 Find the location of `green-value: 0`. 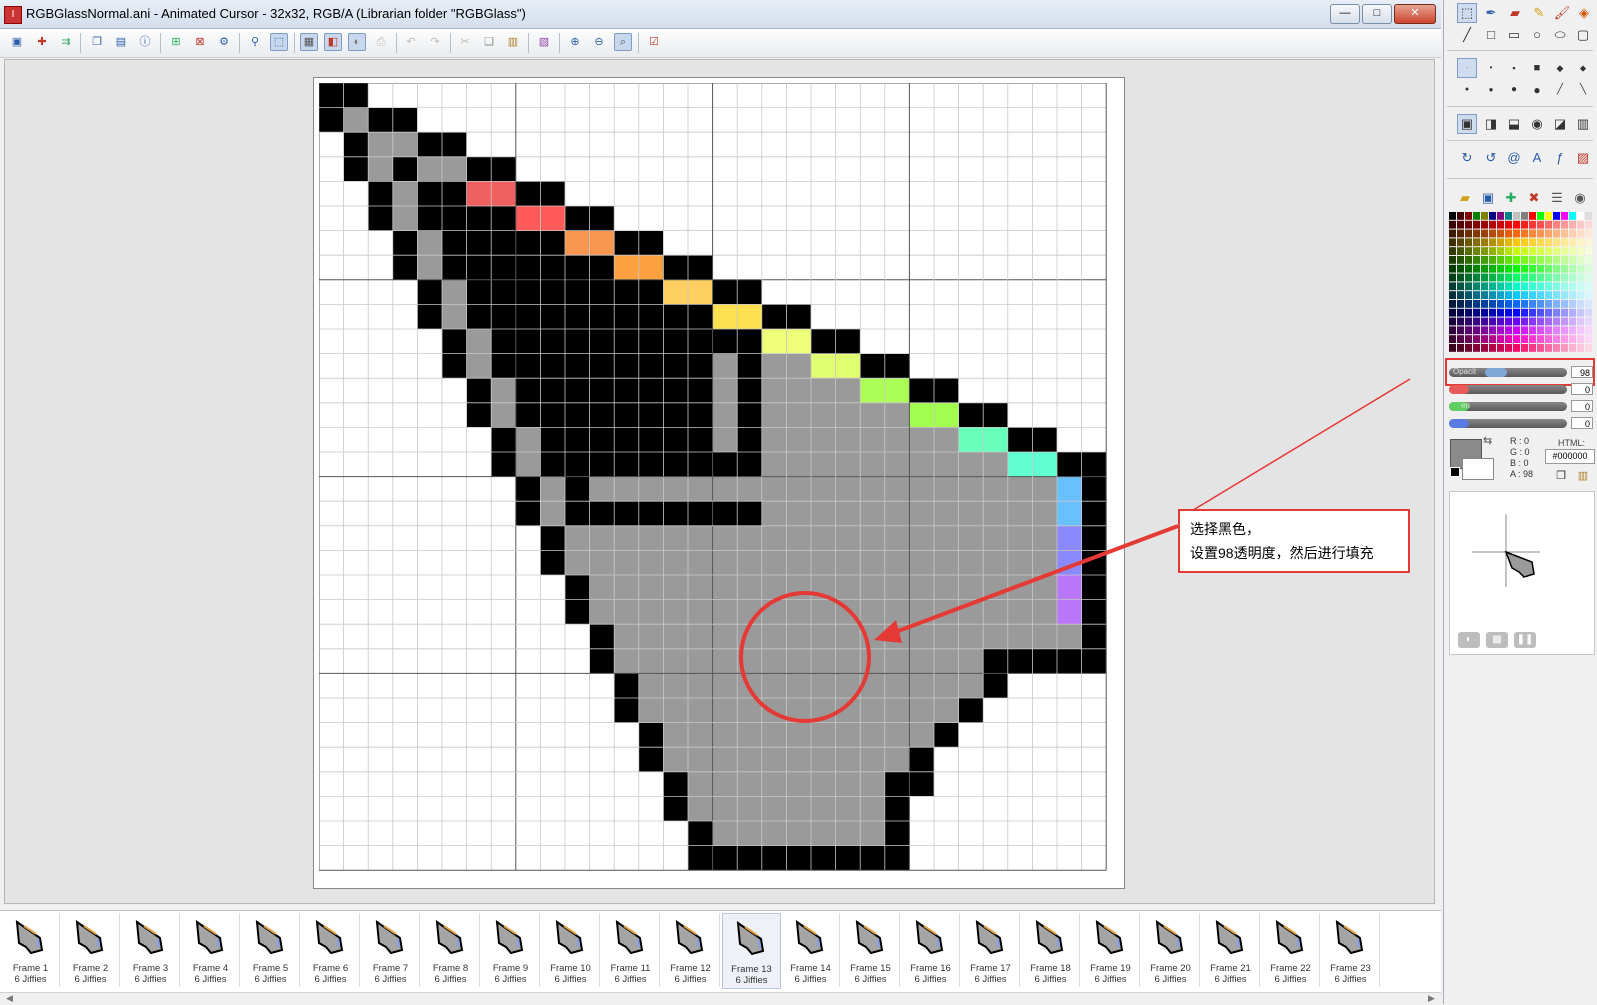

green-value: 0 is located at coordinates (1582, 406).